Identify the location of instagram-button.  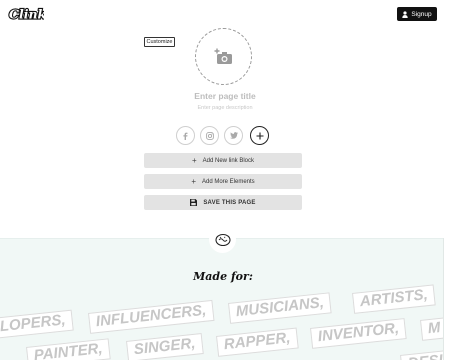
(209, 135).